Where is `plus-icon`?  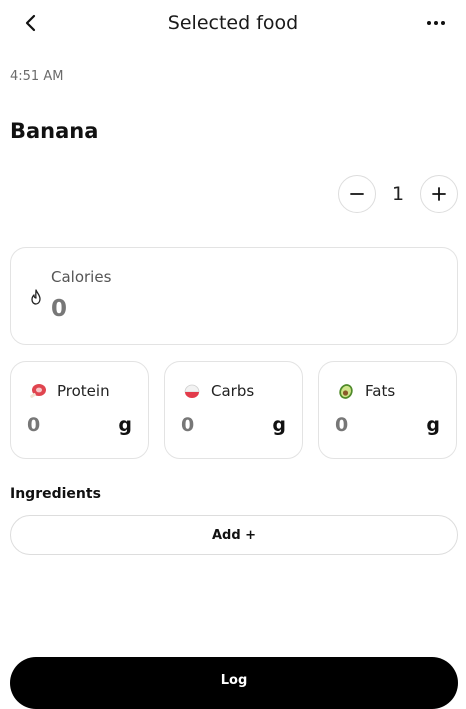
plus-icon is located at coordinates (439, 194).